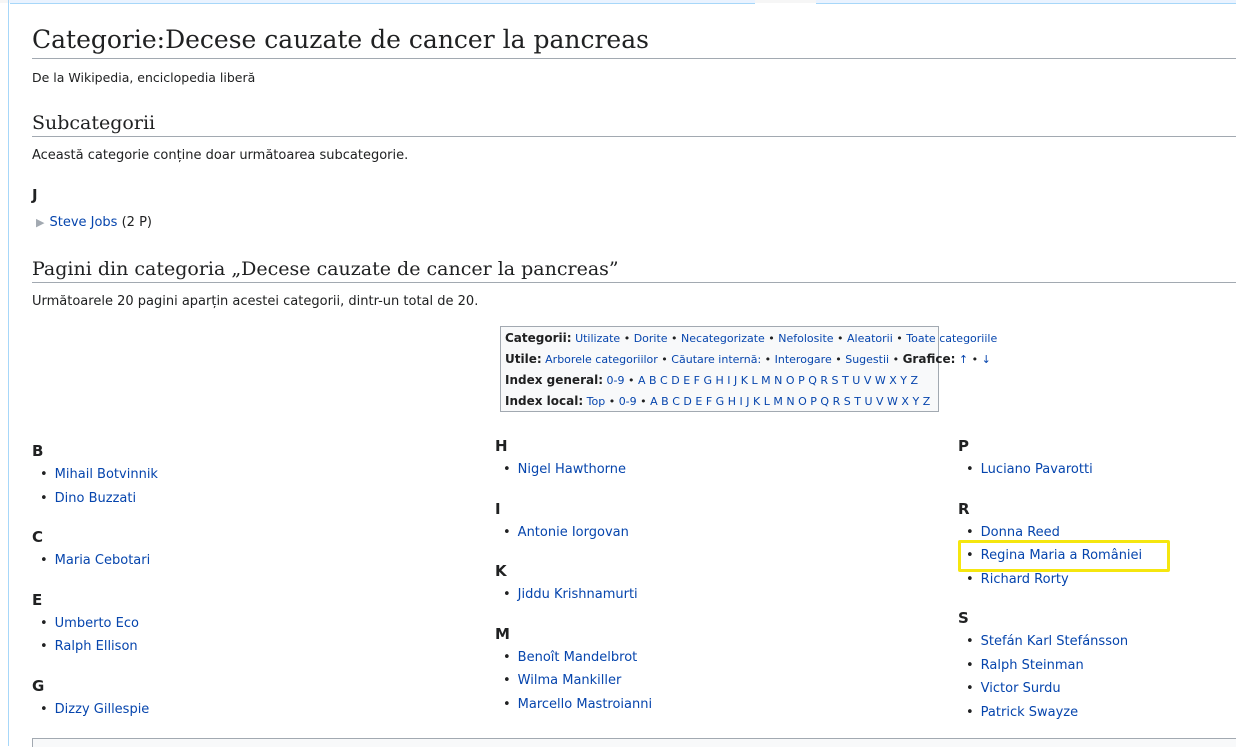 The image size is (1236, 747). I want to click on page-link-wilma-mankiller: Wilma Mankiller, so click(570, 680).